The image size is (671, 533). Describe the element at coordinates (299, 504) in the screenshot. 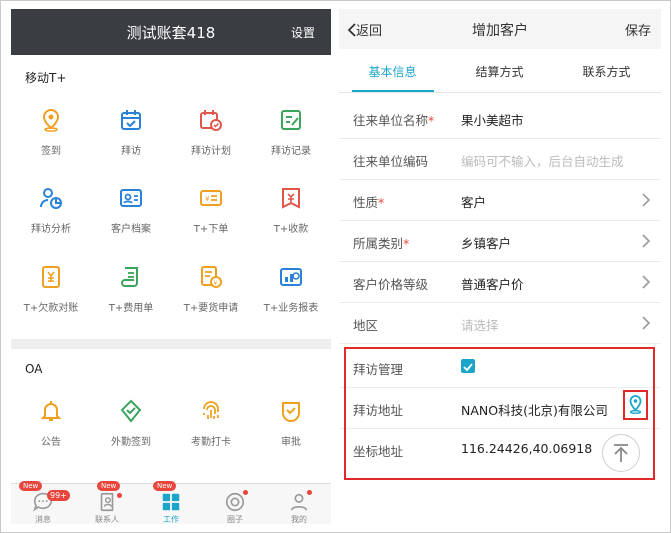

I see `tab-profile: 我的` at that location.